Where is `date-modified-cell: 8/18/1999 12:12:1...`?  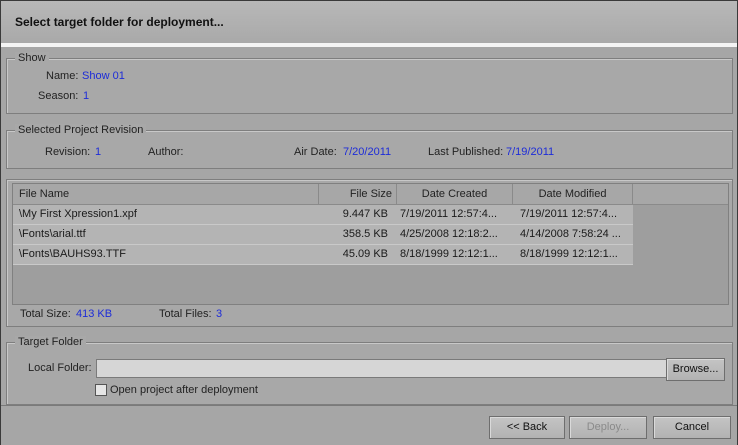 date-modified-cell: 8/18/1999 12:12:1... is located at coordinates (569, 254).